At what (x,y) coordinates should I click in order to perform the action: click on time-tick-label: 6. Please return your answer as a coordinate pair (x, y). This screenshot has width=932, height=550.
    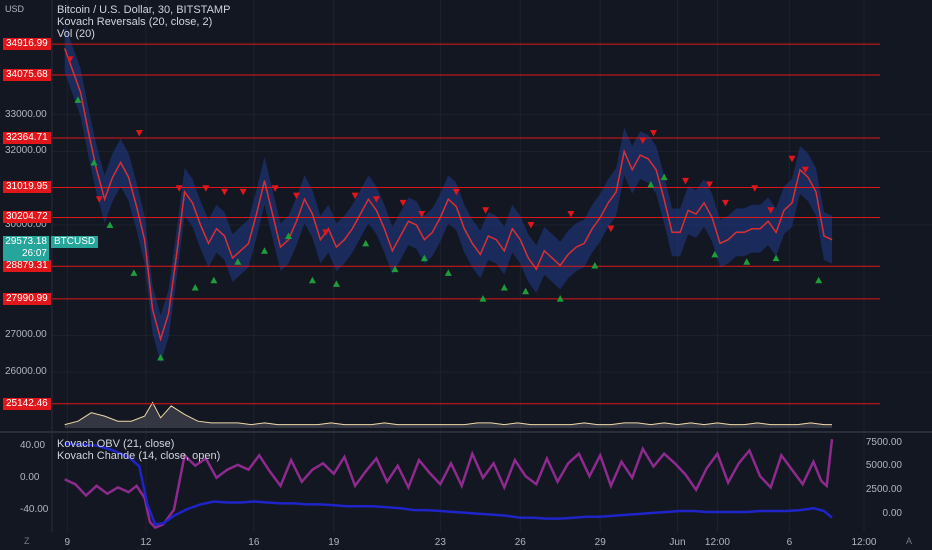
    Looking at the image, I should click on (789, 542).